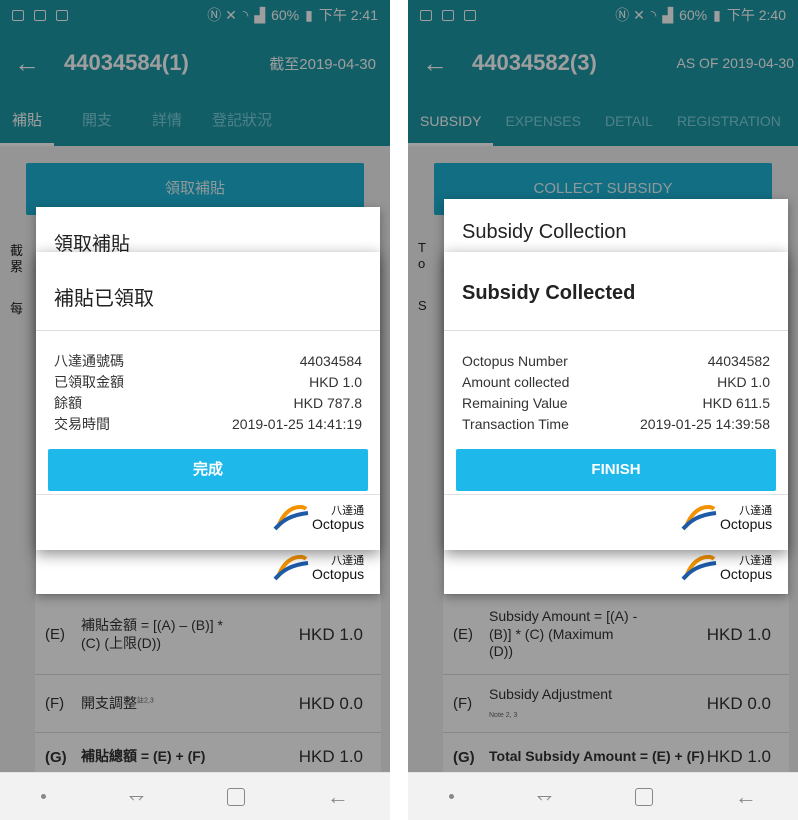 The image size is (798, 820). Describe the element at coordinates (616, 403) in the screenshot. I see `detail-row: Remaining Value HKD 611.5` at that location.